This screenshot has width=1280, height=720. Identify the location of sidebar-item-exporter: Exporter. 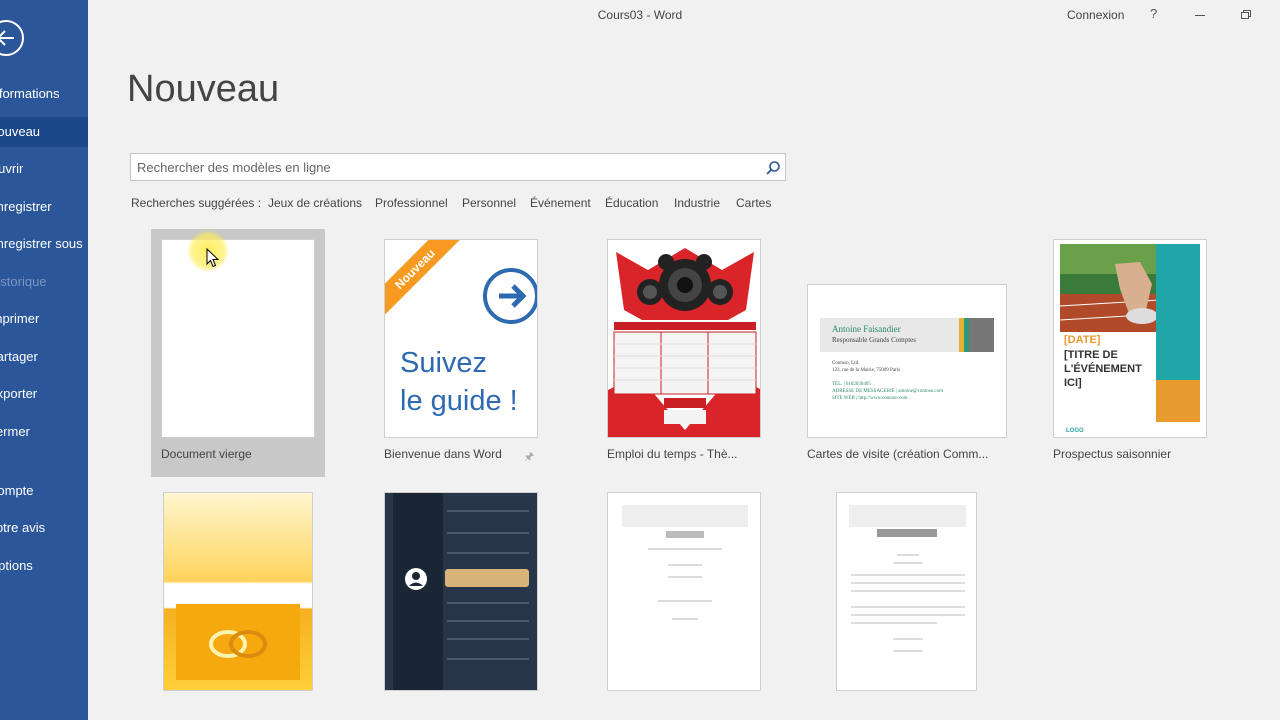
(44, 394).